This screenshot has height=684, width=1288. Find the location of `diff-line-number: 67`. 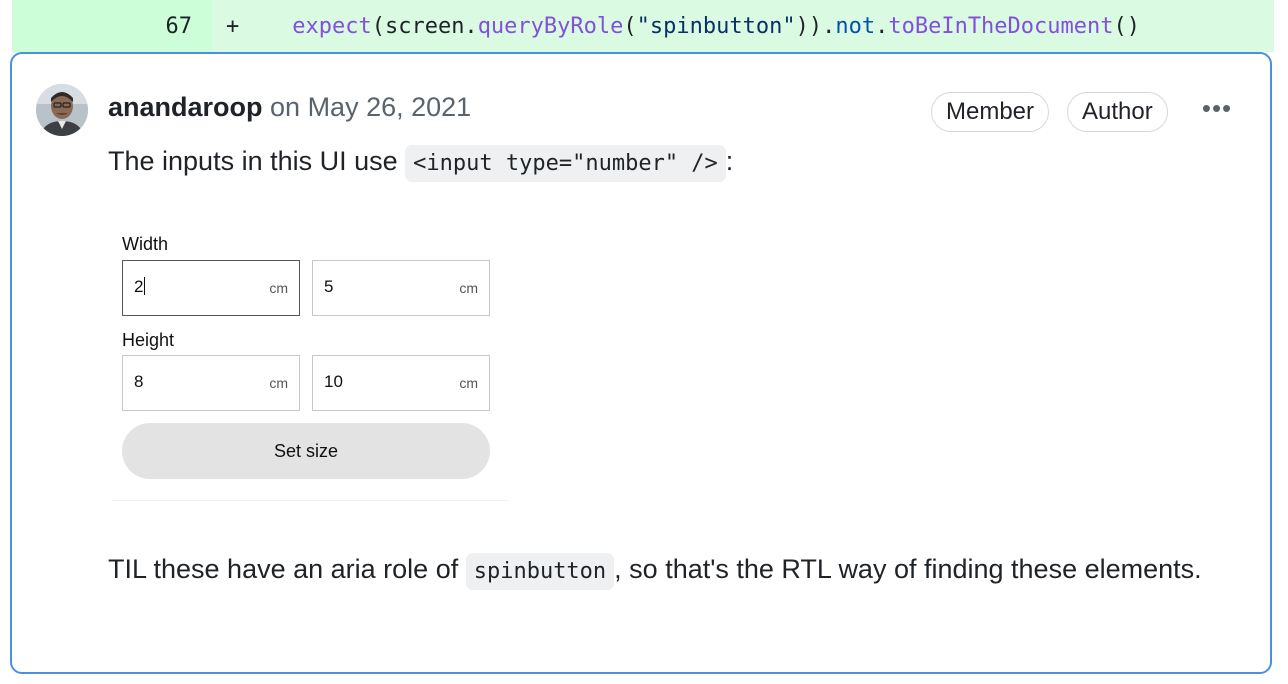

diff-line-number: 67 is located at coordinates (179, 26).